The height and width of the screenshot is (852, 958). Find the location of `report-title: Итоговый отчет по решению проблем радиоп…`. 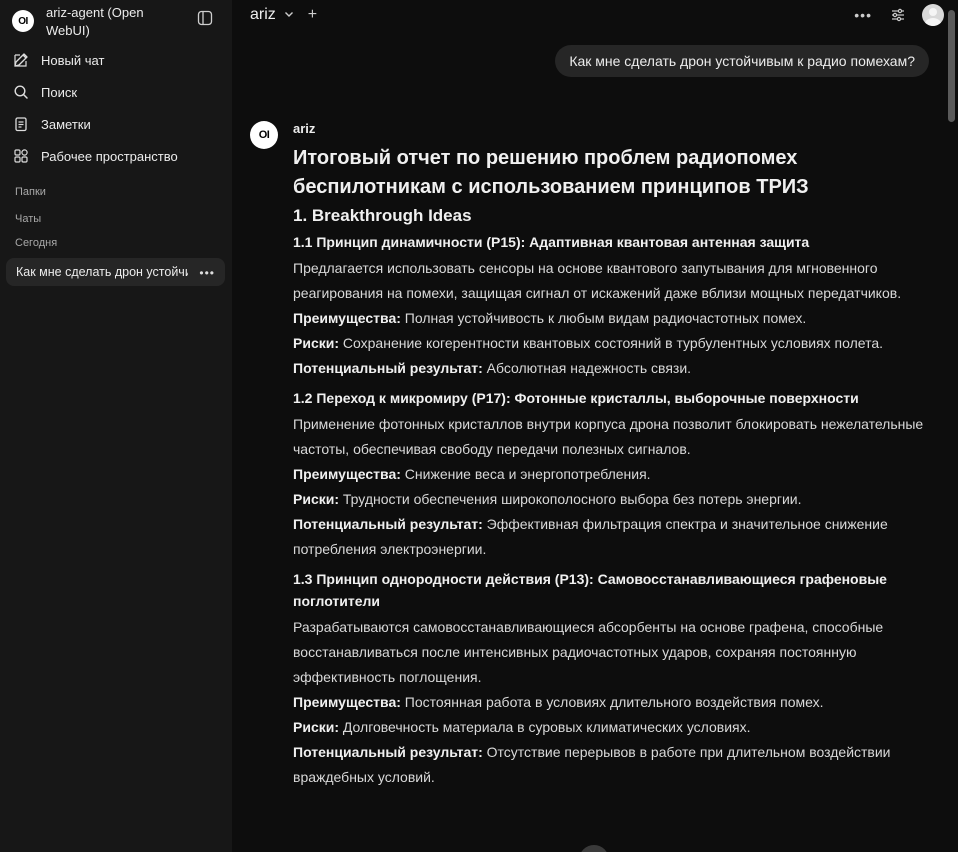

report-title: Итоговый отчет по решению проблем радиоп… is located at coordinates (551, 172).